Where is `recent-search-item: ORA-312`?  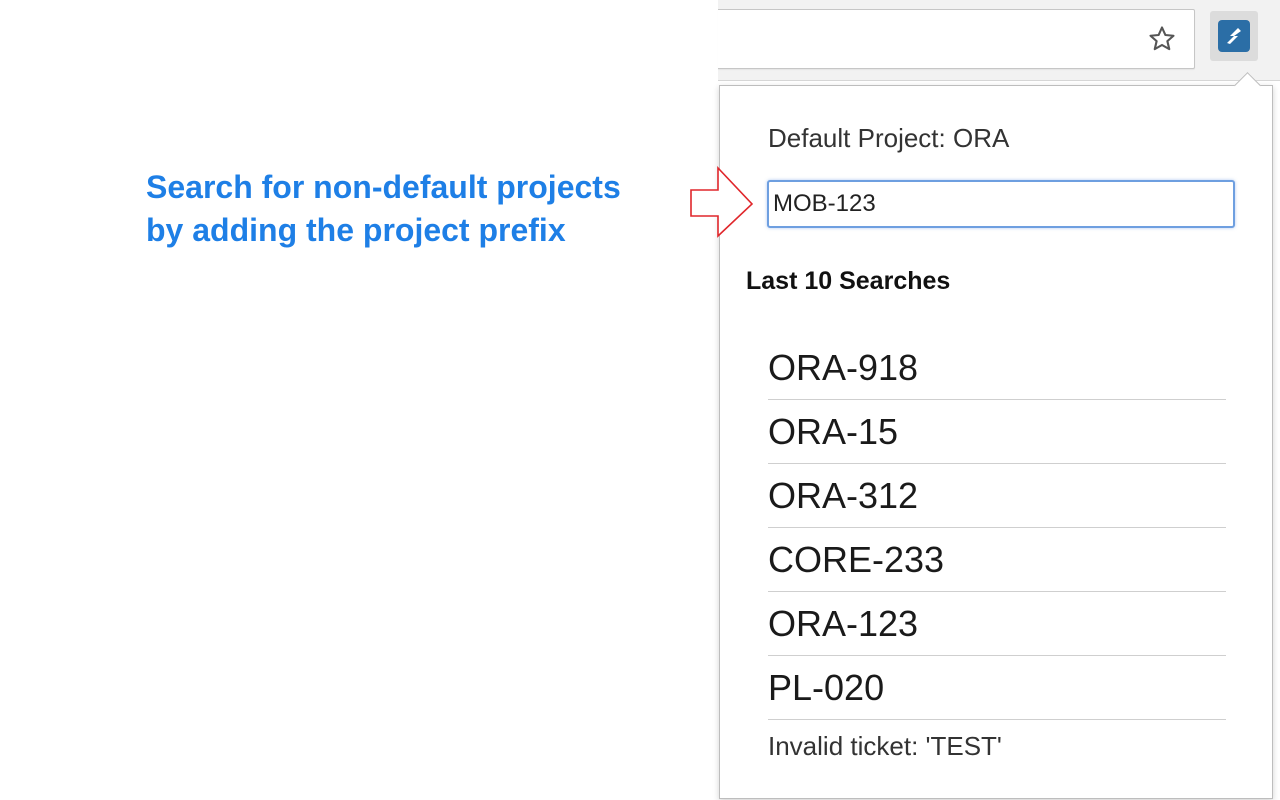
recent-search-item: ORA-312 is located at coordinates (997, 496).